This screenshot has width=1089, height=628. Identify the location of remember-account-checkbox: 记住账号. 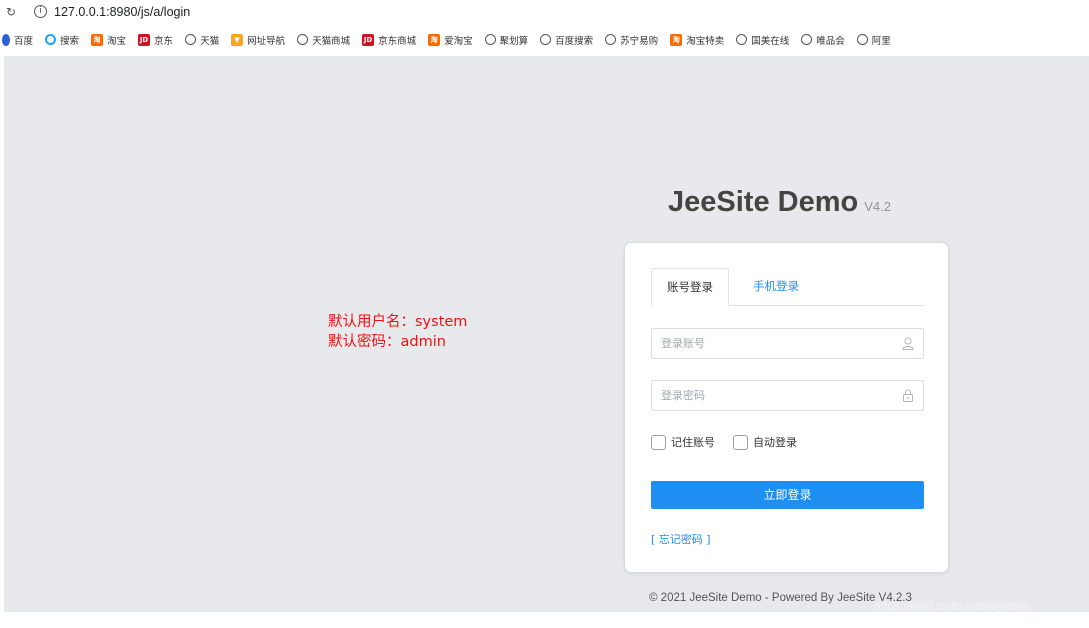
(683, 442).